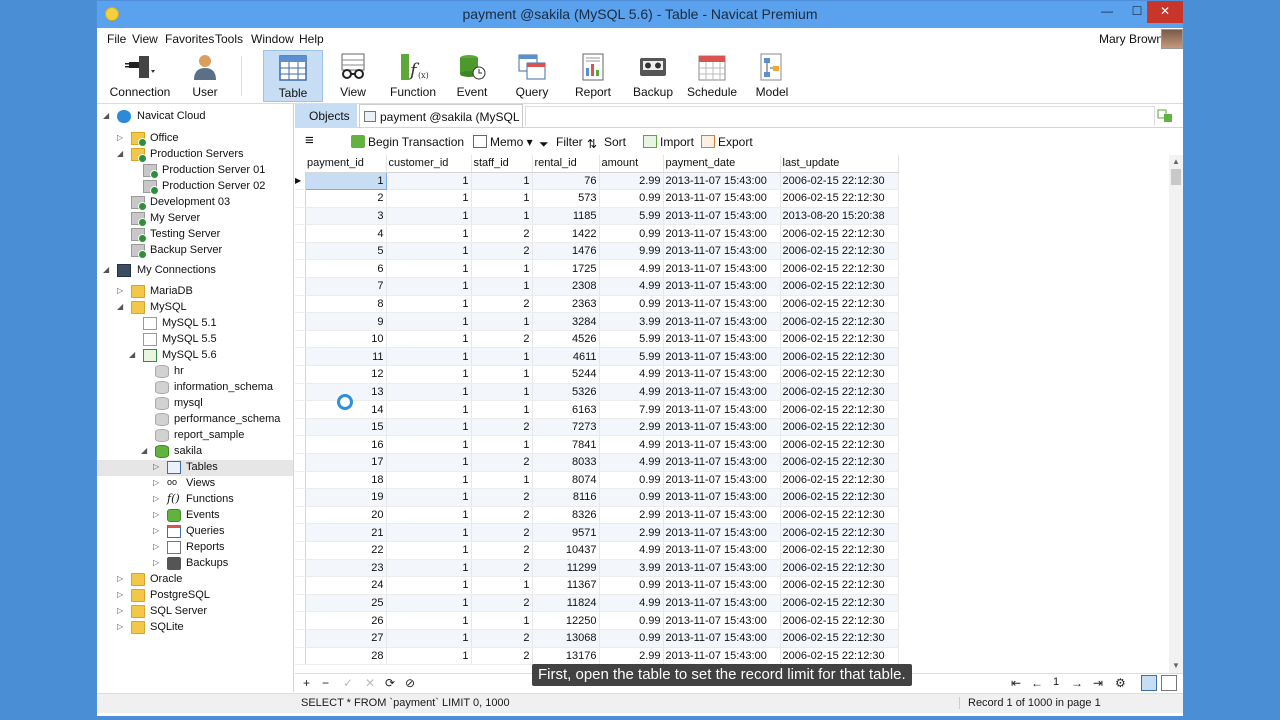 The height and width of the screenshot is (720, 1280). Describe the element at coordinates (1176, 177) in the screenshot. I see `scrollbar-thumb` at that location.